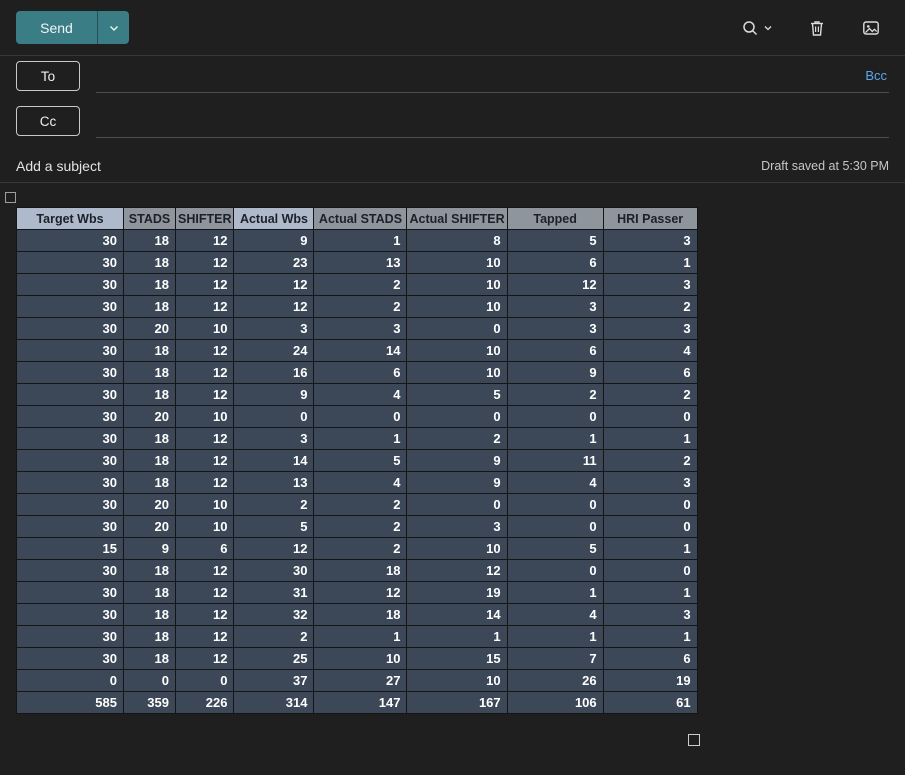 The height and width of the screenshot is (775, 905). I want to click on table-cell: 585, so click(70, 702).